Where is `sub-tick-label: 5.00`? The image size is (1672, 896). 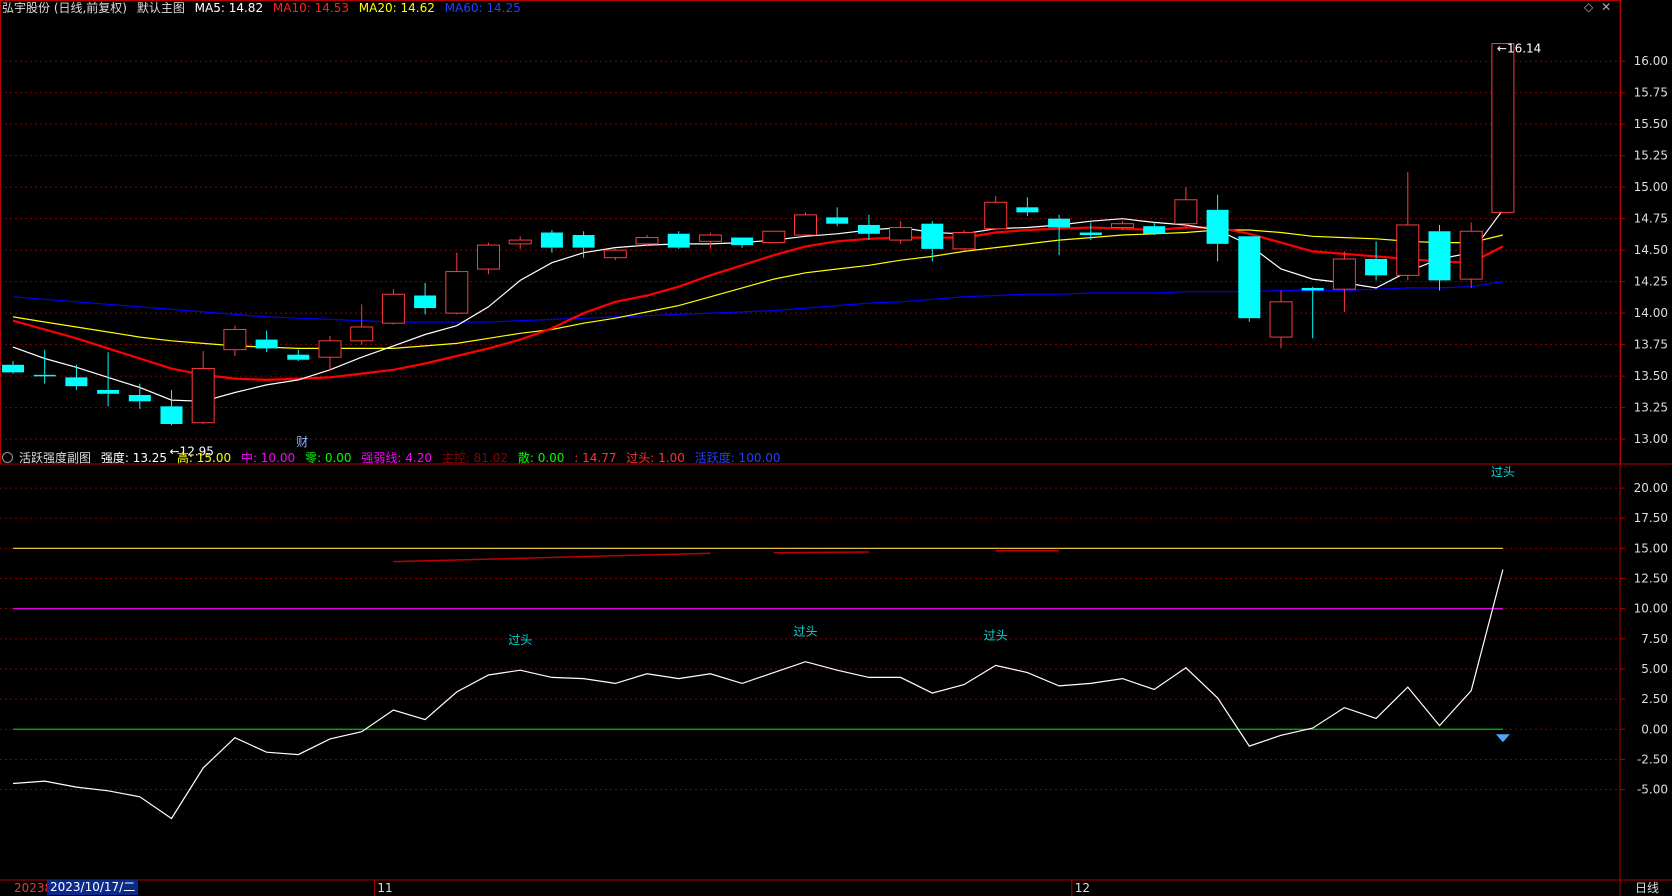 sub-tick-label: 5.00 is located at coordinates (1654, 669).